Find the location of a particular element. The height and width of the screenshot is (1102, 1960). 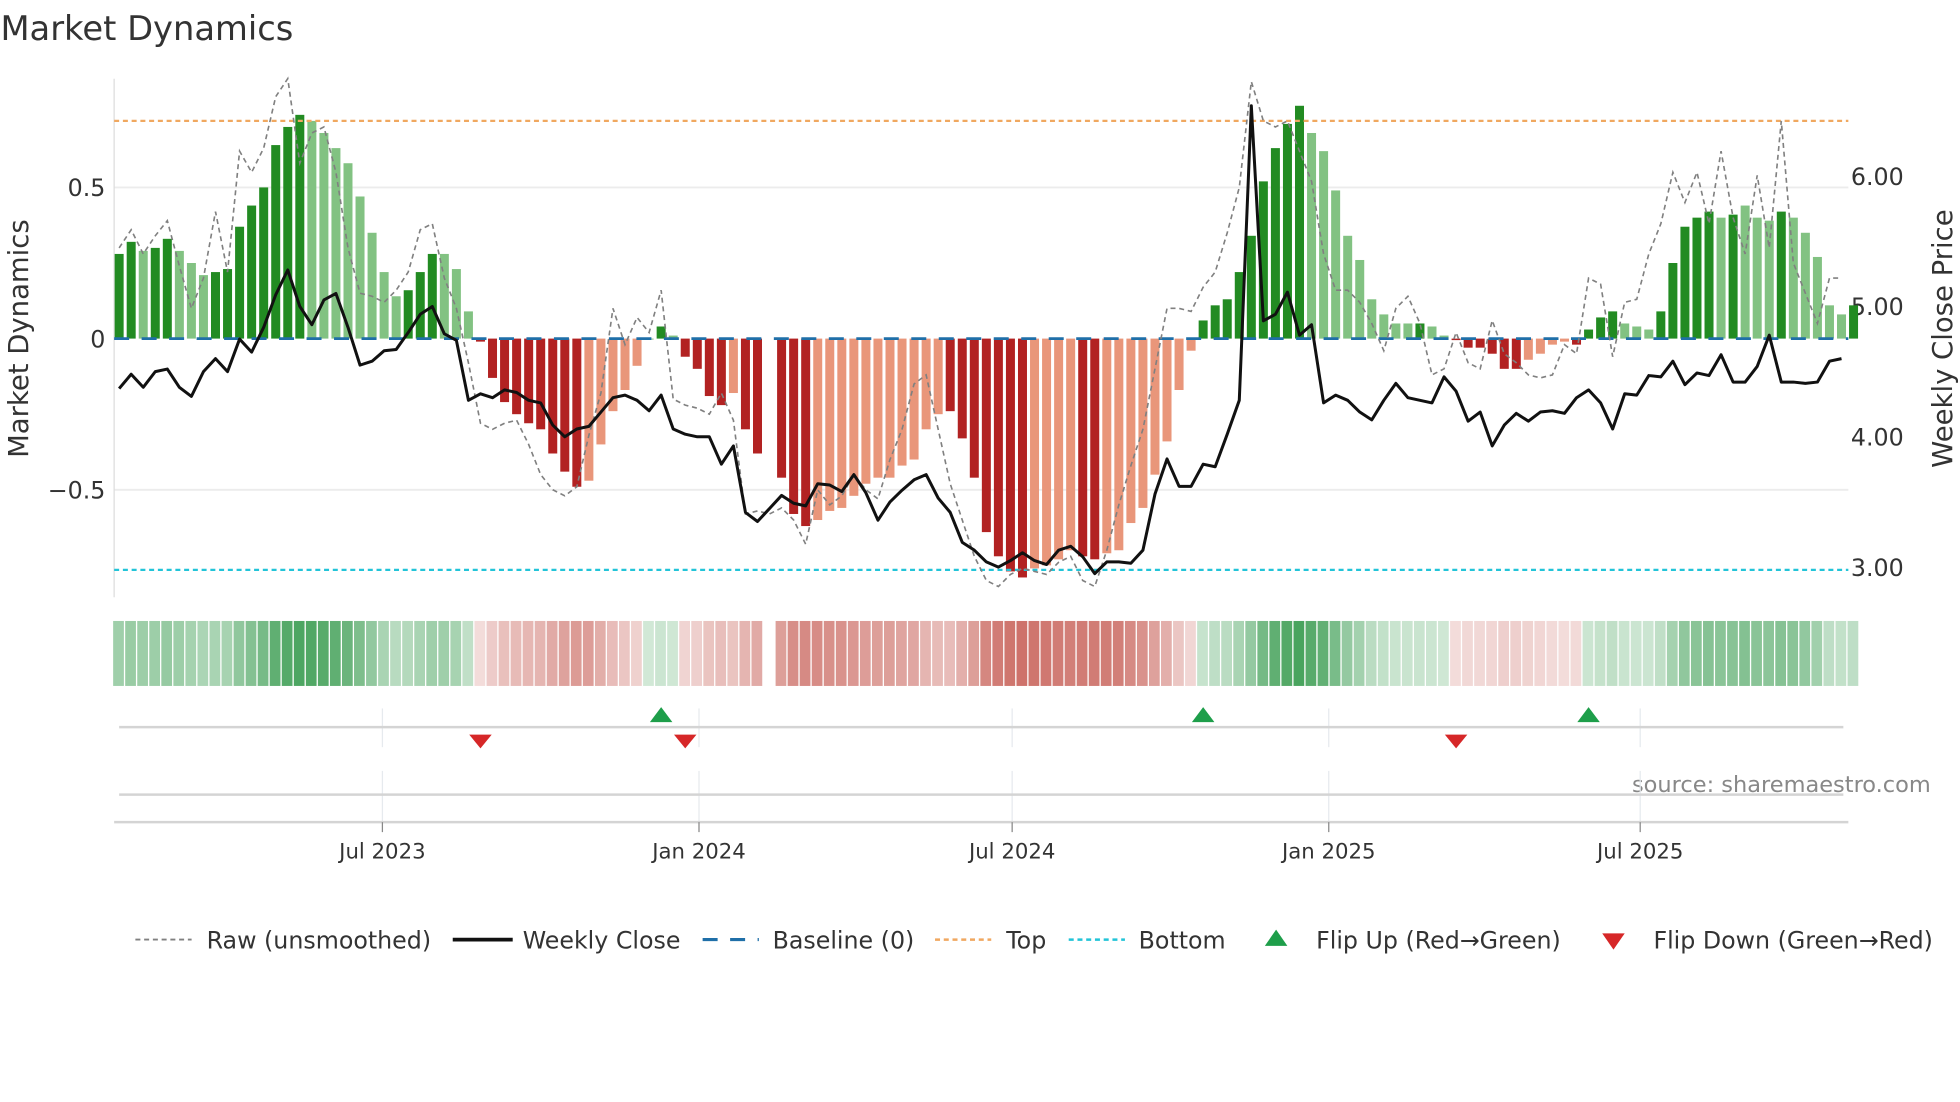

x-tick-label: Jan 2025 is located at coordinates (1328, 851).